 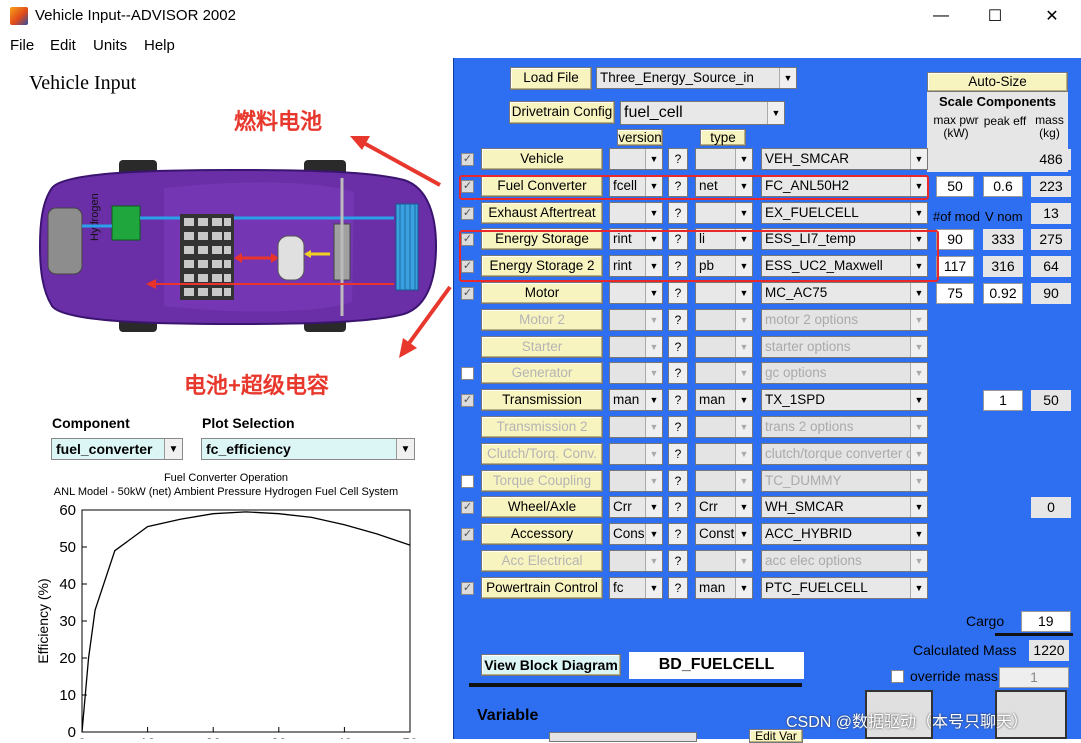 I want to click on auto-size-button: Auto-Size, so click(x=997, y=82).